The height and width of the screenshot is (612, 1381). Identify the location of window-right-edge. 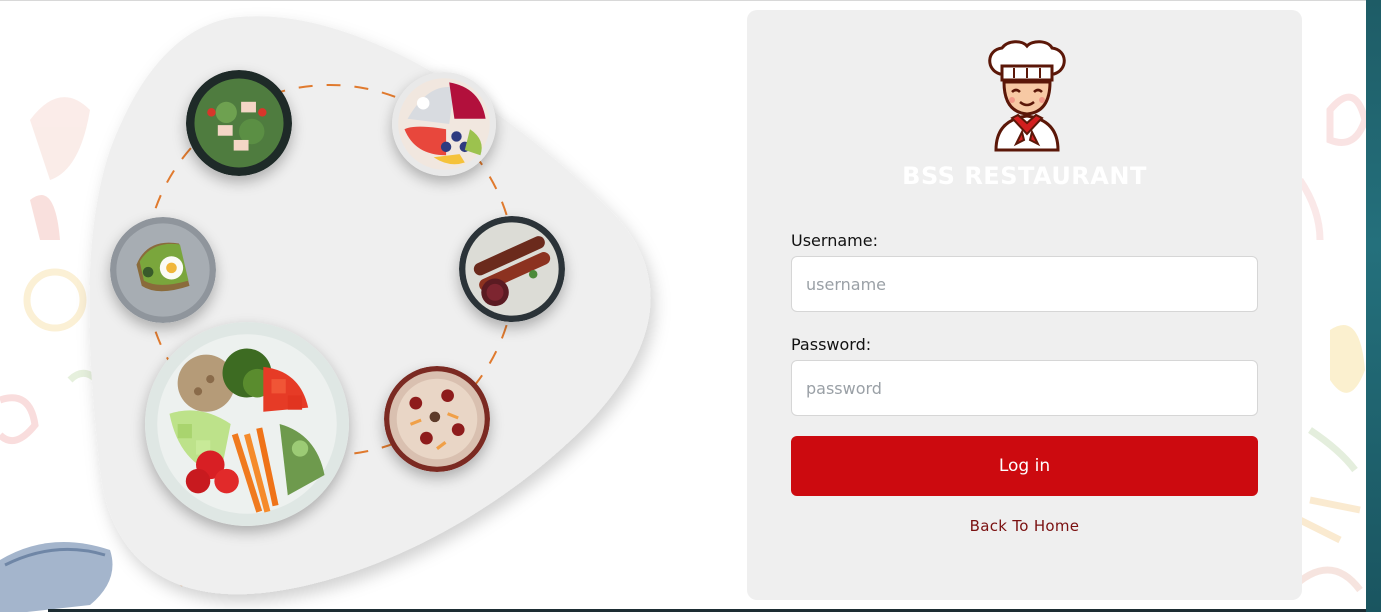
(1373, 306).